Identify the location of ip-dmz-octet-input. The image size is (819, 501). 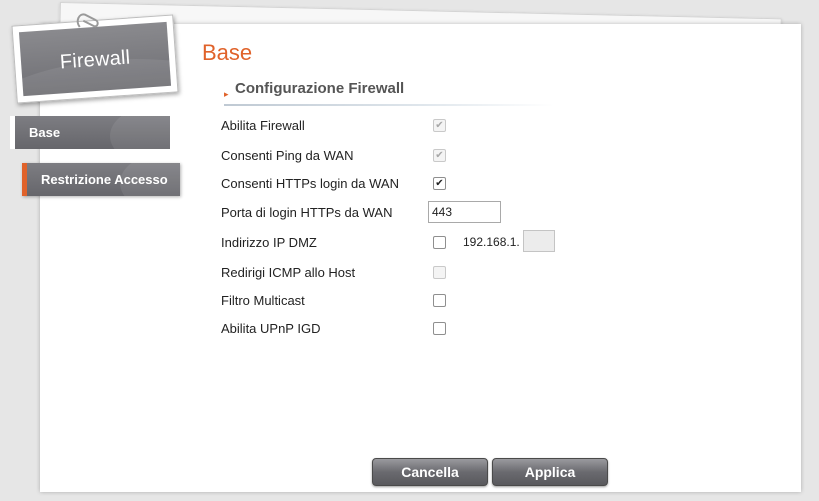
(539, 241).